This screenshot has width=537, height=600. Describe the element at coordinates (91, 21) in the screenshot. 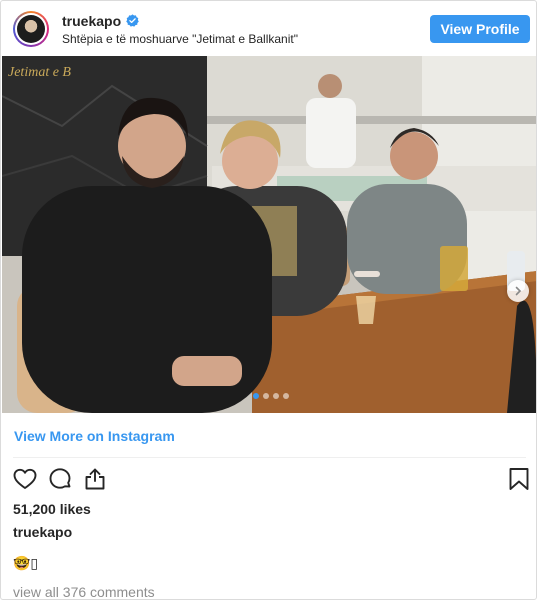

I see `username: truekapo` at that location.